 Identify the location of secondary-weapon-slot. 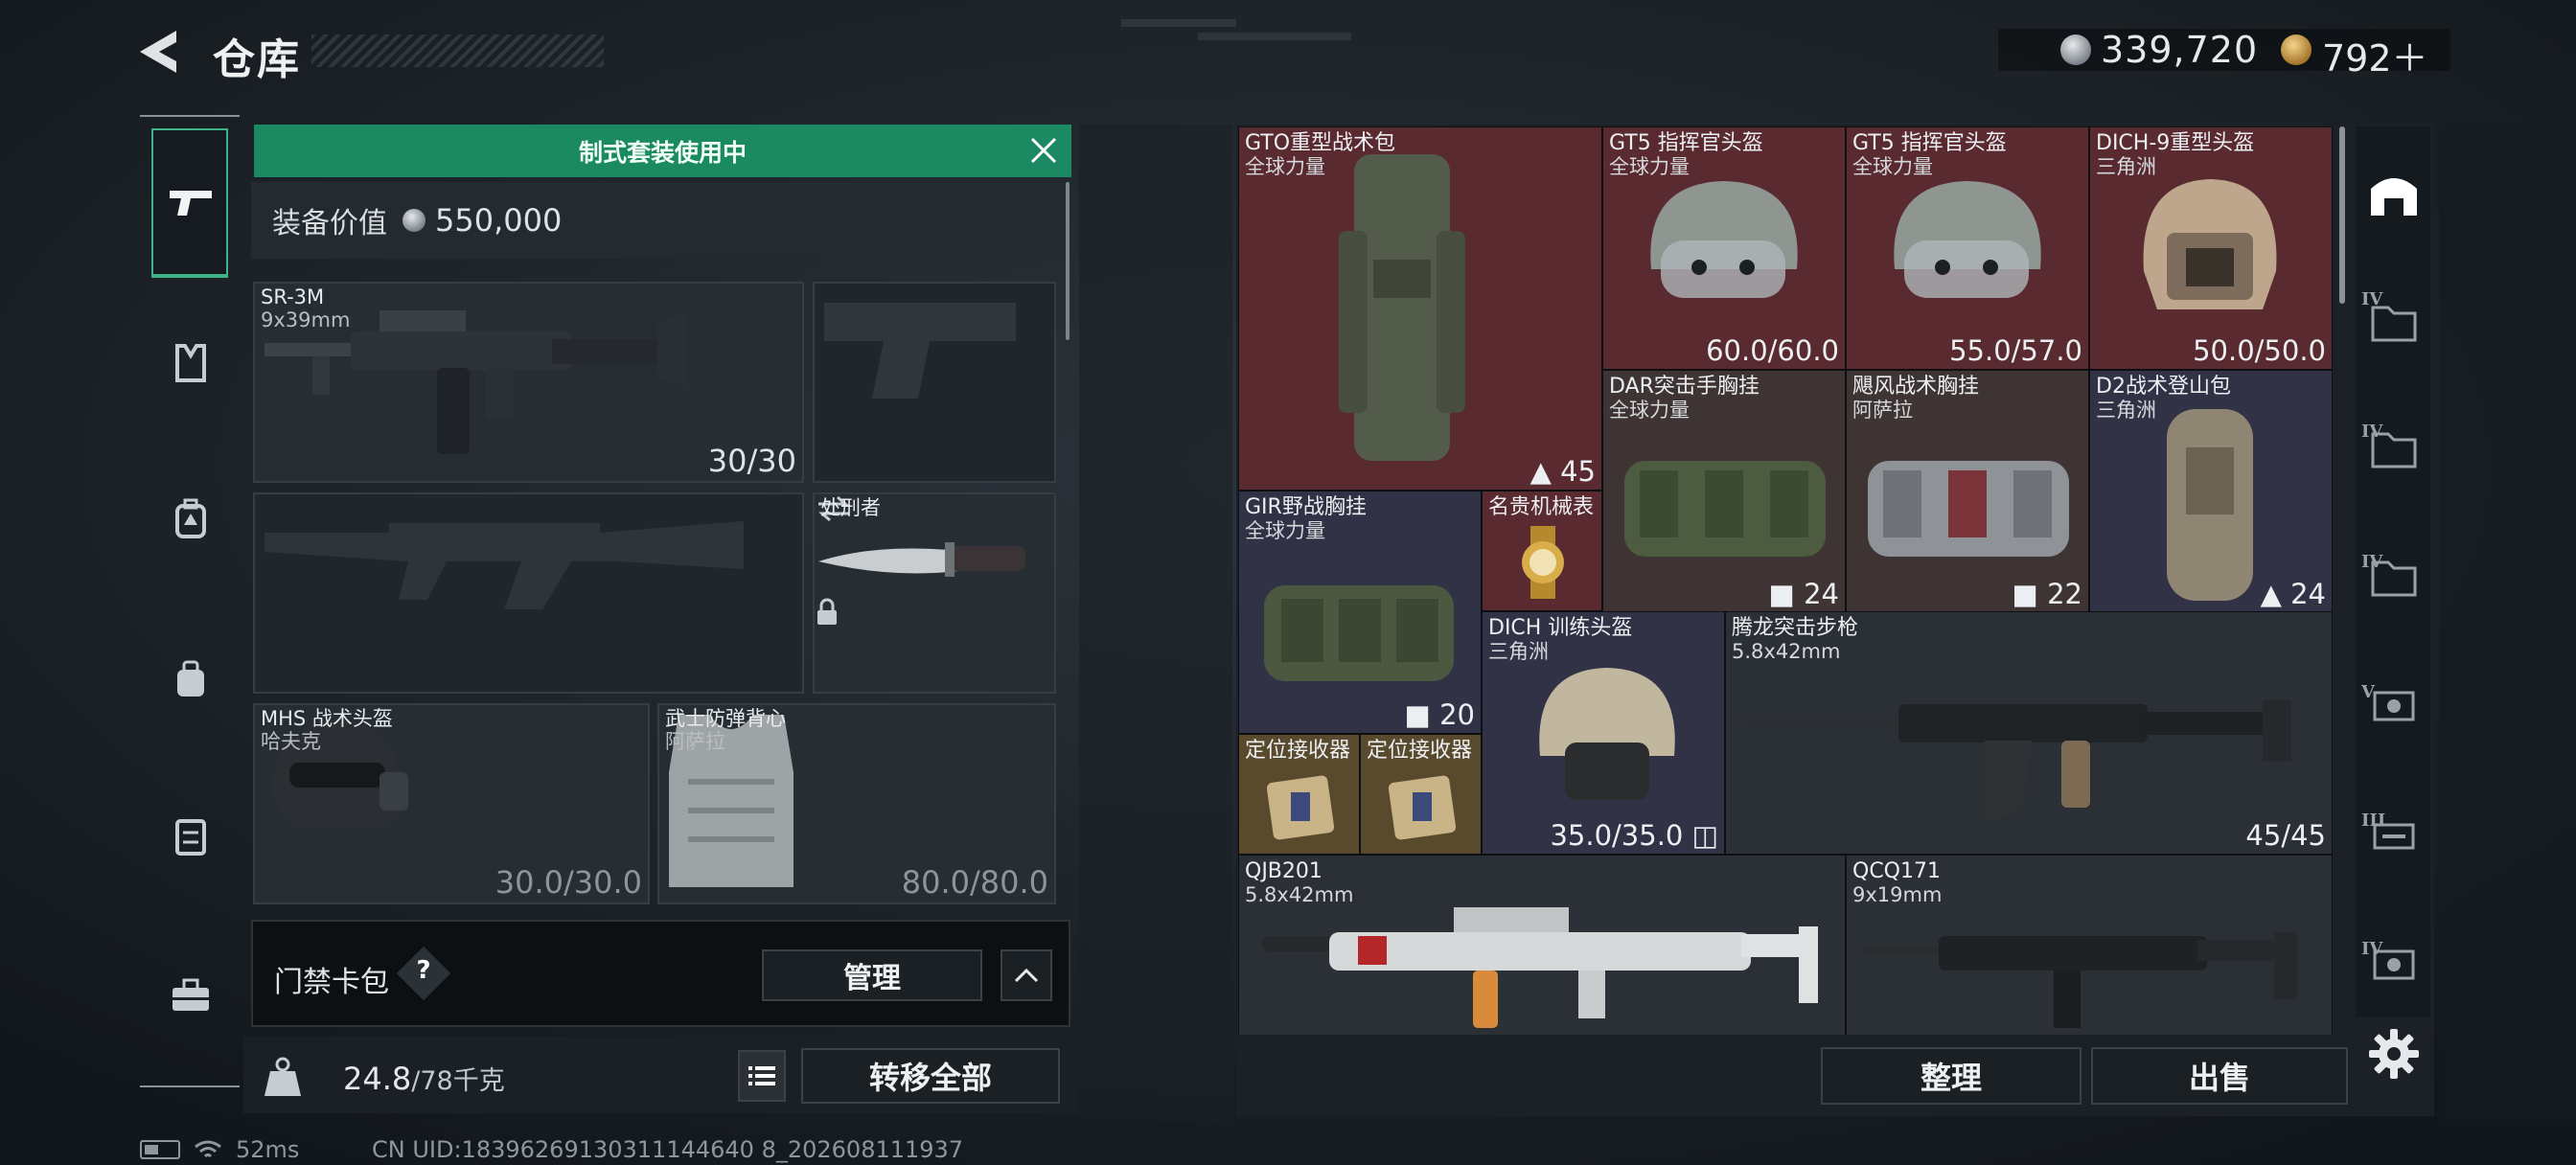
(934, 382).